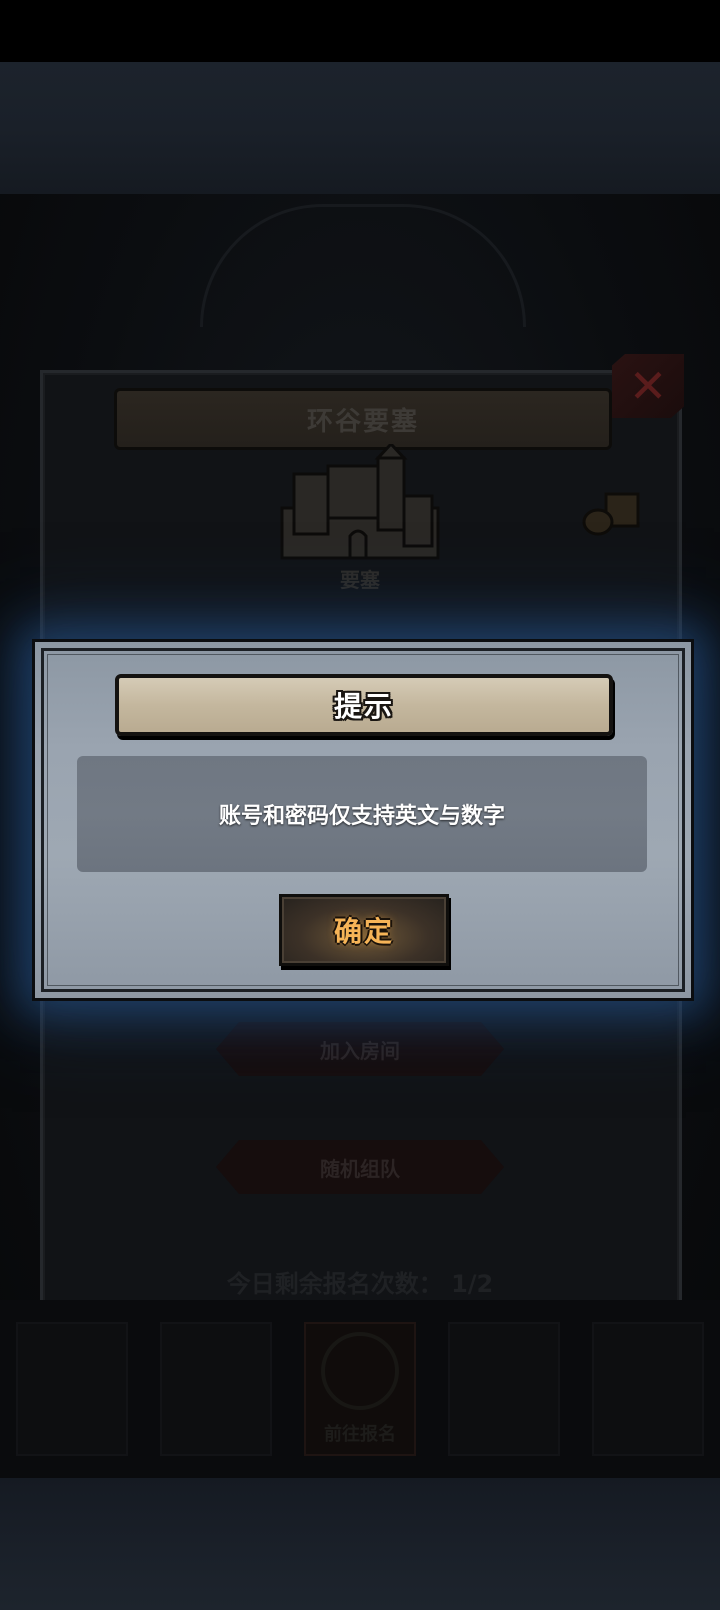 This screenshot has height=1610, width=720. I want to click on bottom-navigation: 前往报名, so click(360, 1389).